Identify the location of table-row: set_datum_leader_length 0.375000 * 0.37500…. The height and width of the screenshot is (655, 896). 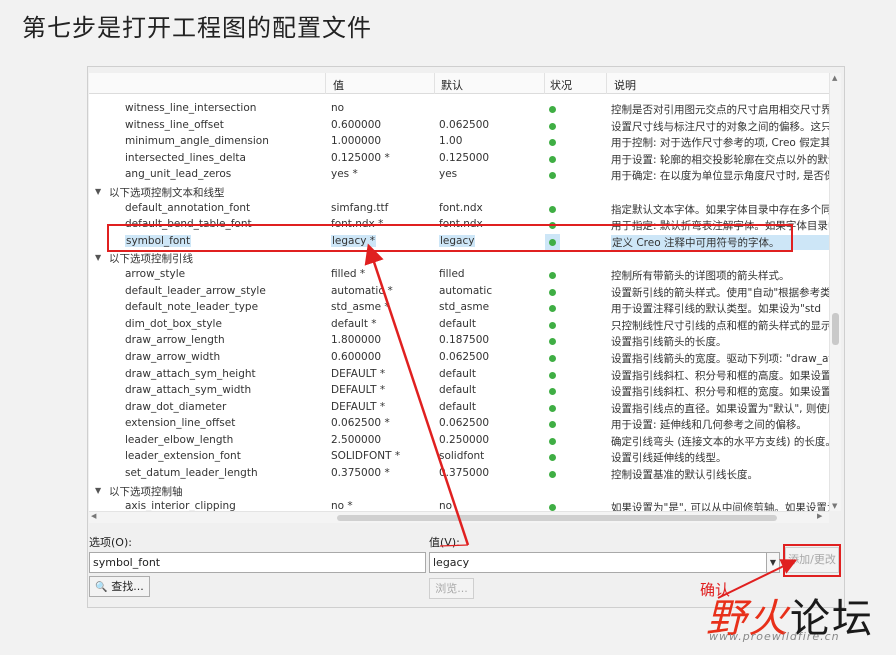
(459, 474).